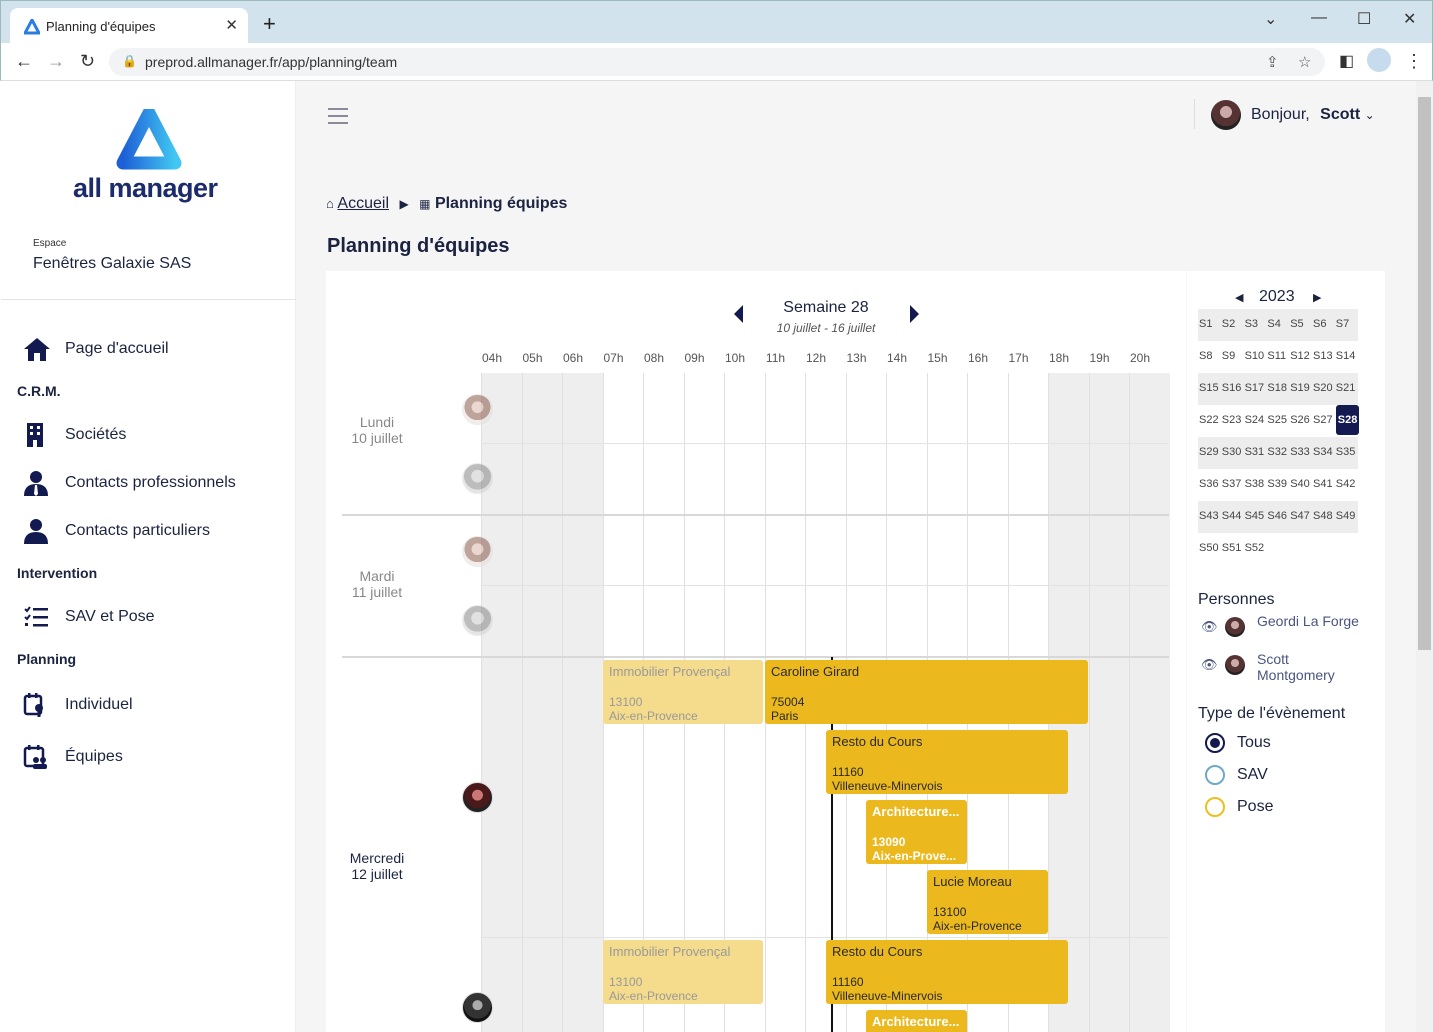  What do you see at coordinates (1323, 388) in the screenshot?
I see `week-cell: S20` at bounding box center [1323, 388].